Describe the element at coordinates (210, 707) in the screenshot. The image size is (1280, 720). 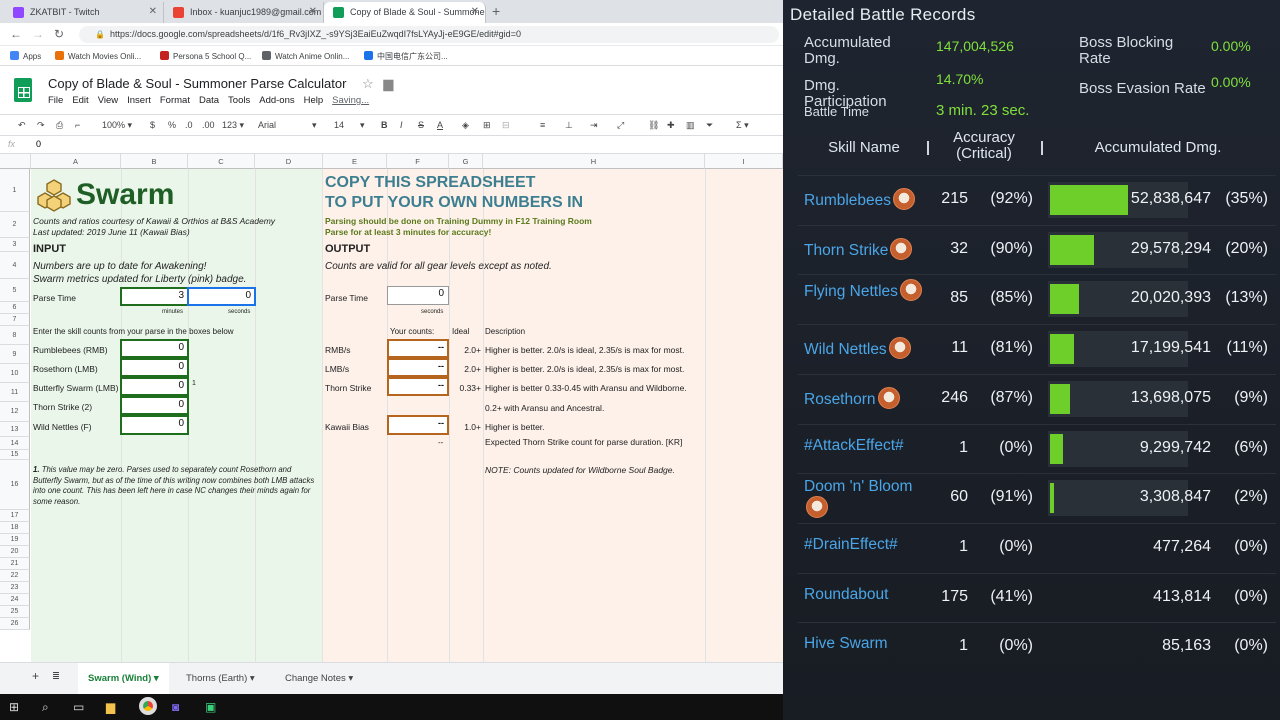
I see `app-icon: ▣` at that location.